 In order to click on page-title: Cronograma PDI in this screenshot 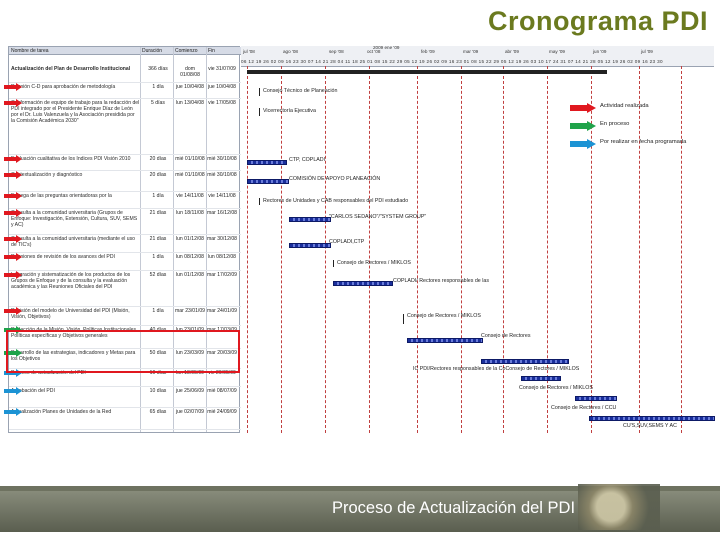, I will do `click(597, 21)`.